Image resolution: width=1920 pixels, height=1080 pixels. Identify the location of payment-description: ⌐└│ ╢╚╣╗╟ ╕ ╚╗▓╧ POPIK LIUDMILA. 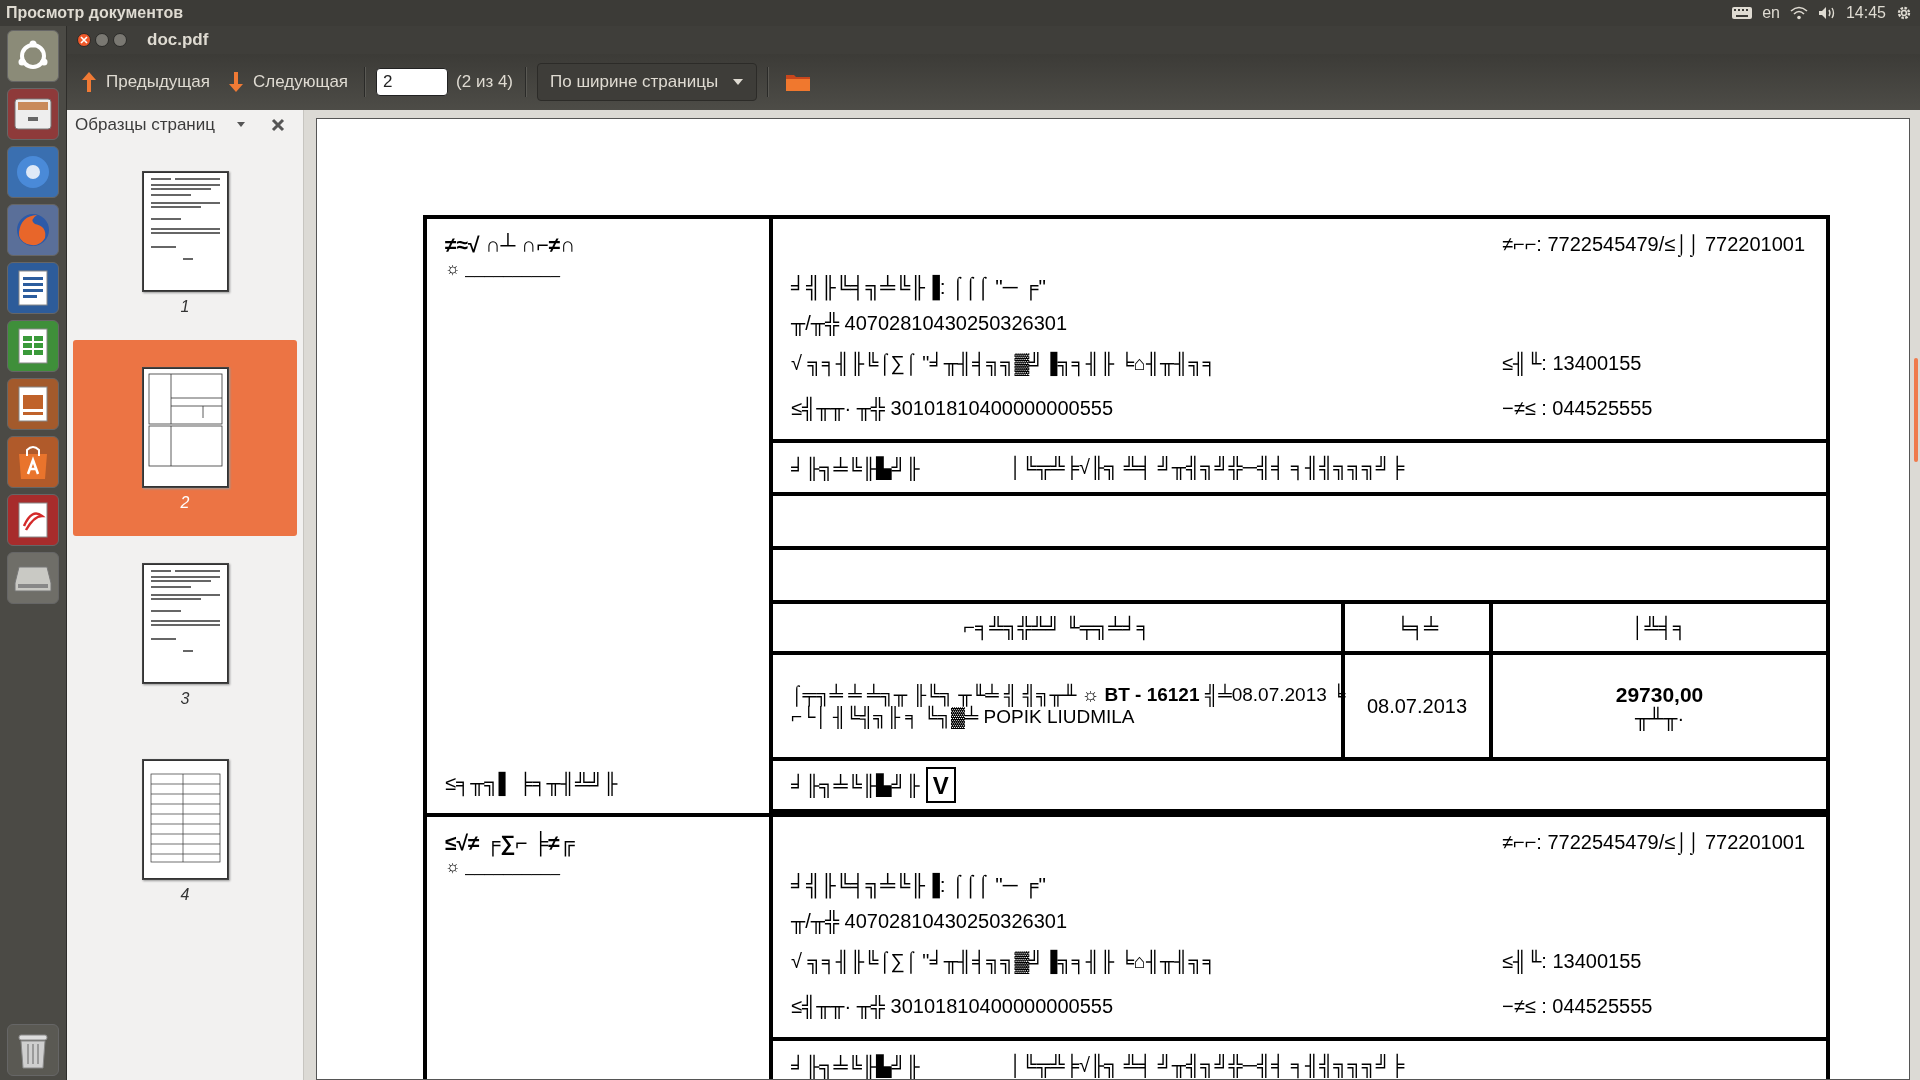
(963, 717).